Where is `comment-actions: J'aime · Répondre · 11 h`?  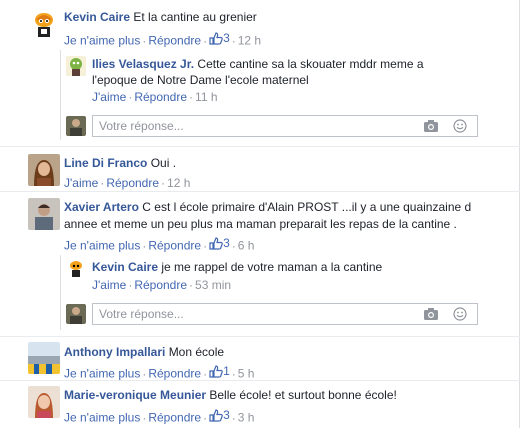 comment-actions: J'aime · Répondre · 11 h is located at coordinates (155, 97).